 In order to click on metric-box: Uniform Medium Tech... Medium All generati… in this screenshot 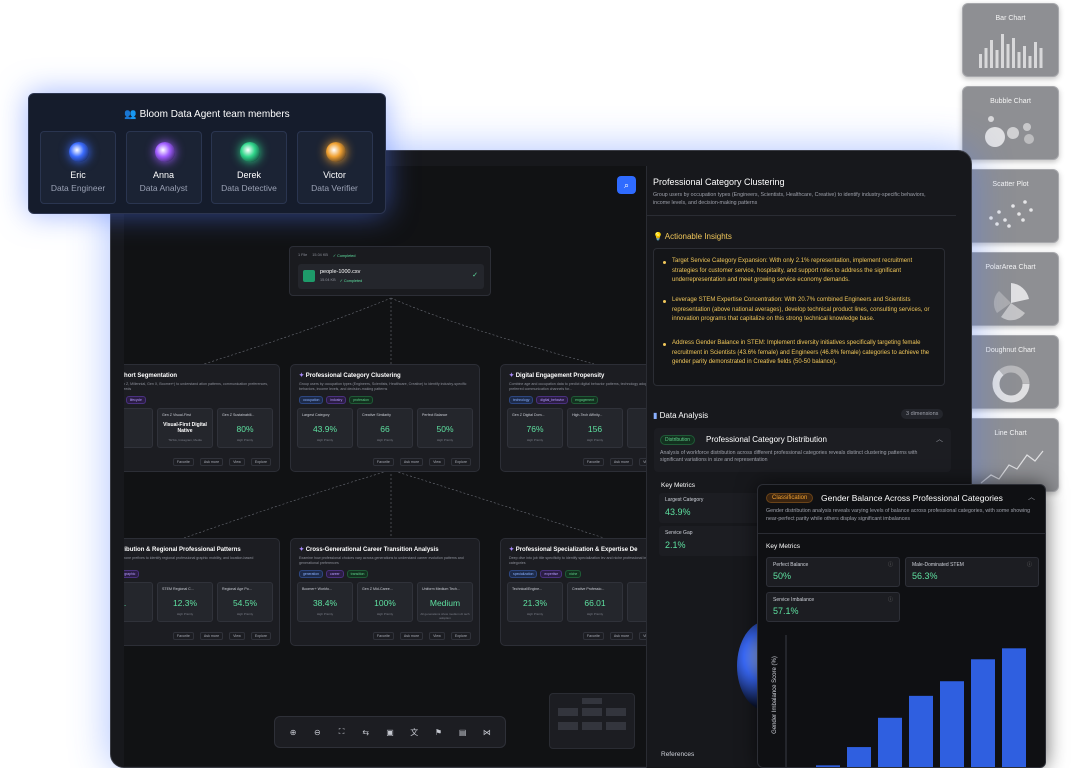, I will do `click(445, 602)`.